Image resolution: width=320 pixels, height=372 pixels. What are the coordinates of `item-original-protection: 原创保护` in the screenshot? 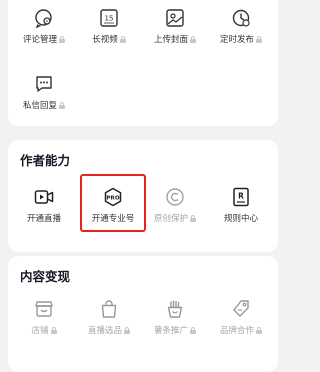 It's located at (175, 211).